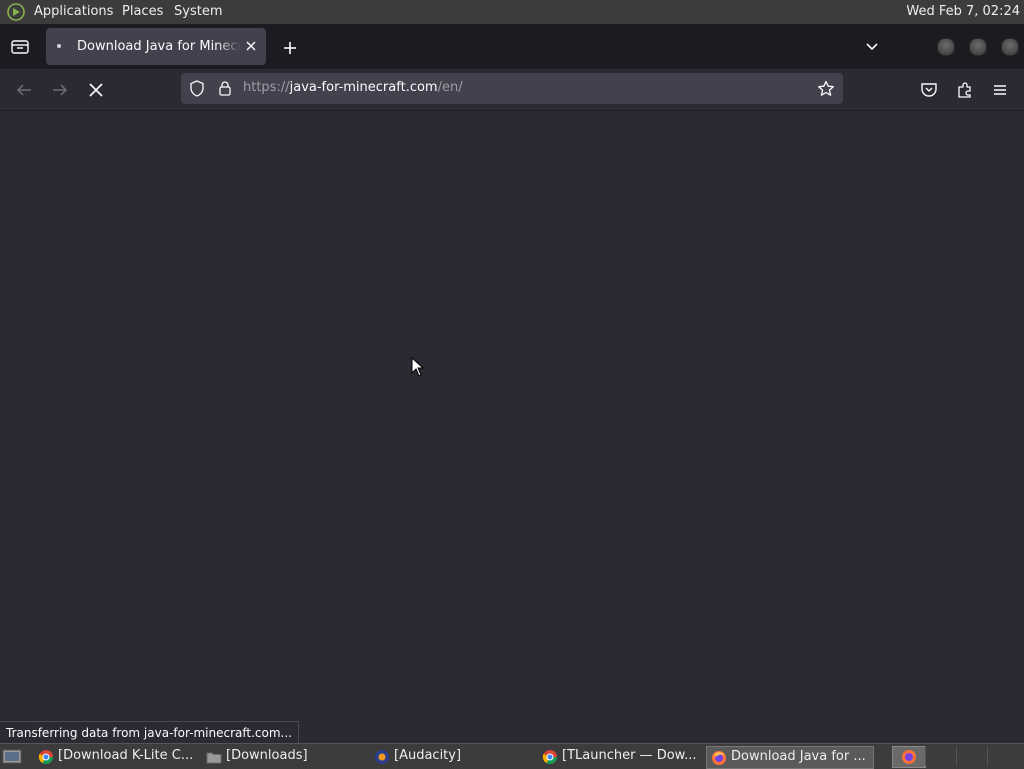 The width and height of the screenshot is (1024, 769). What do you see at coordinates (872, 47) in the screenshot?
I see `chevron-down-icon` at bounding box center [872, 47].